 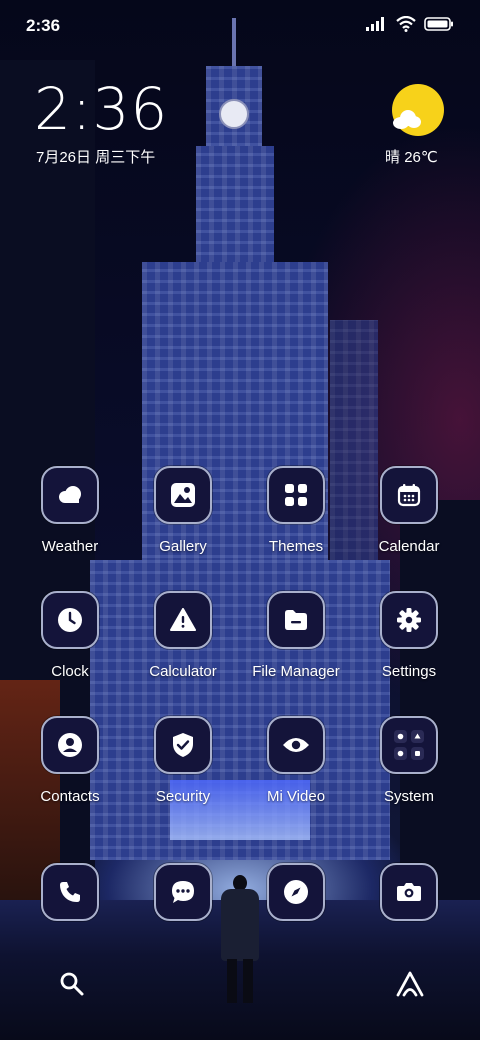 I want to click on app-label: Mi Video, so click(x=296, y=796).